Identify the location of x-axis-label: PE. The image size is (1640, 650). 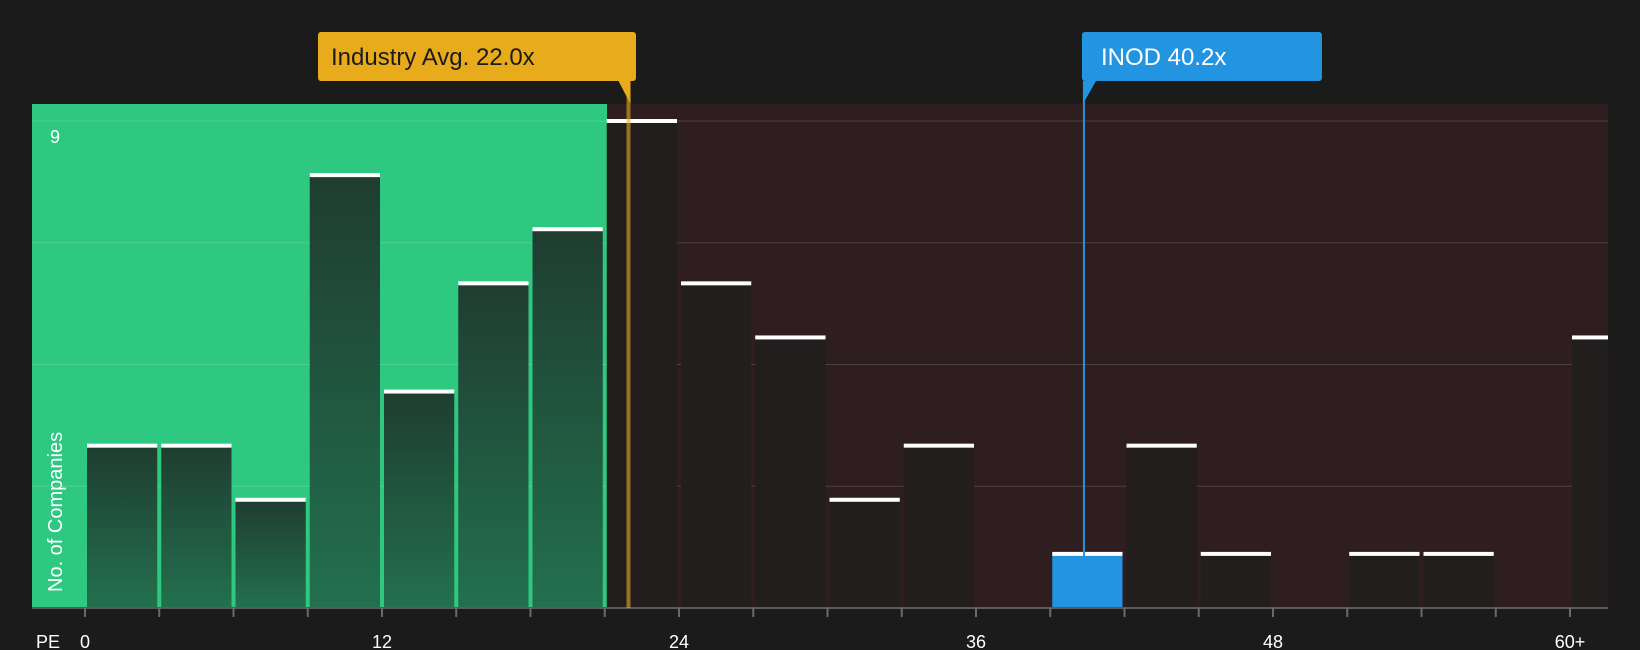
(48, 641).